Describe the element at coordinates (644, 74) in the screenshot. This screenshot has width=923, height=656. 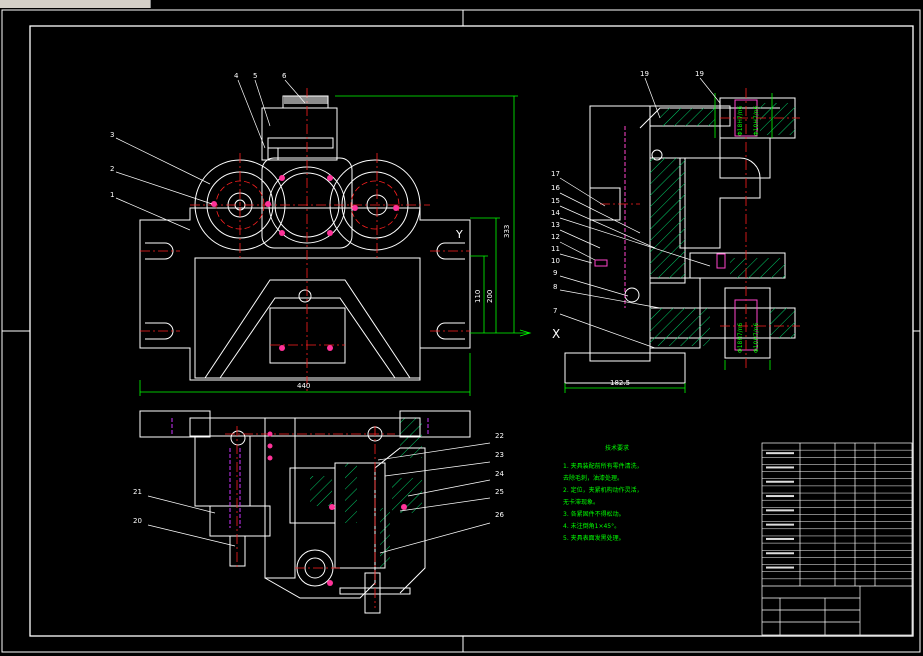
I see `balloon-side-19a: 19` at that location.